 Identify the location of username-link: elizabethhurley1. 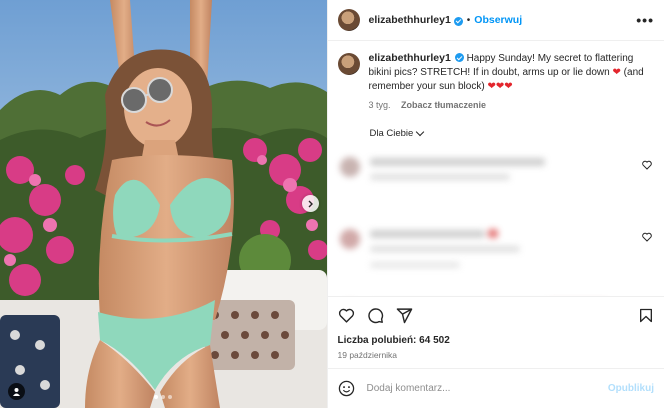
(410, 20).